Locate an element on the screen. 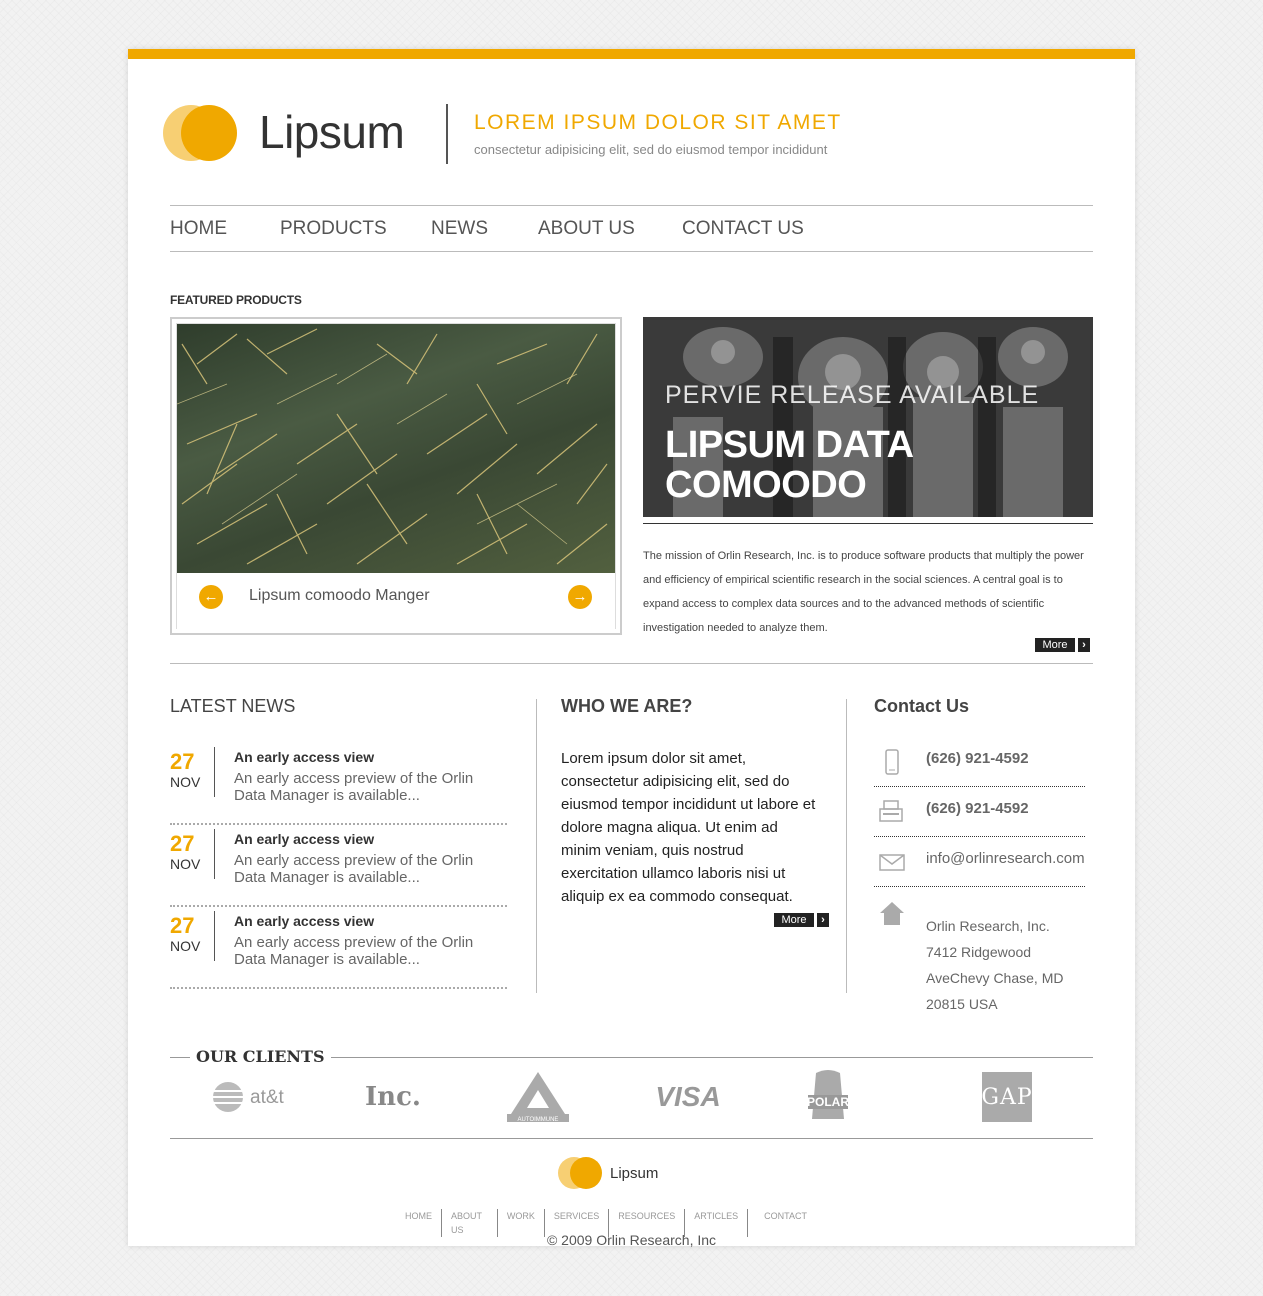 This screenshot has height=1296, width=1263. client-logo-polar: POLAR is located at coordinates (828, 1097).